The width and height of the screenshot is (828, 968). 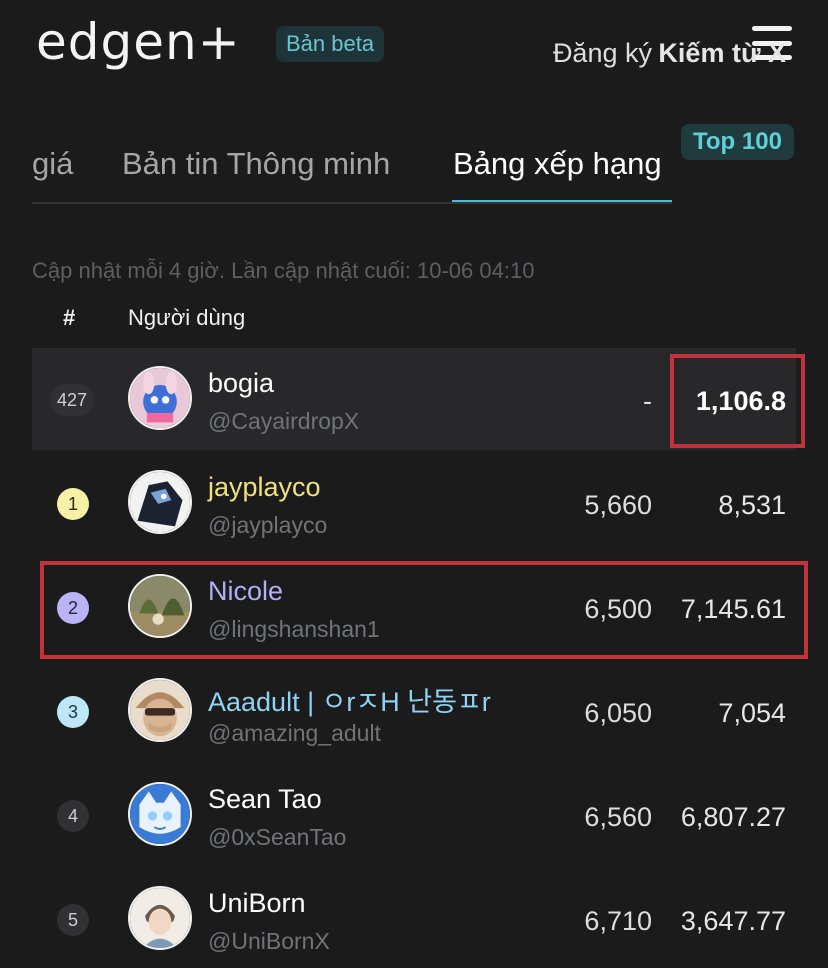 What do you see at coordinates (414, 918) in the screenshot?
I see `table-row: 5 UniBorn @UniBornX 6,710 3,647.77` at bounding box center [414, 918].